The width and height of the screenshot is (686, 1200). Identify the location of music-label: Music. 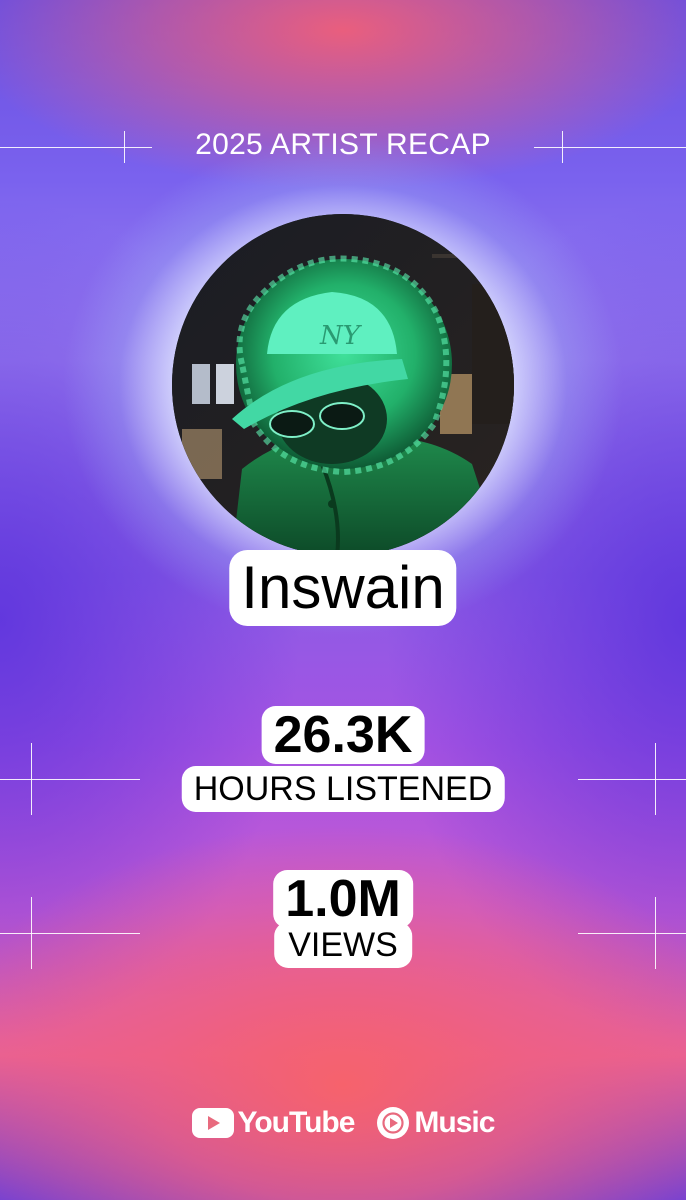
(454, 1122).